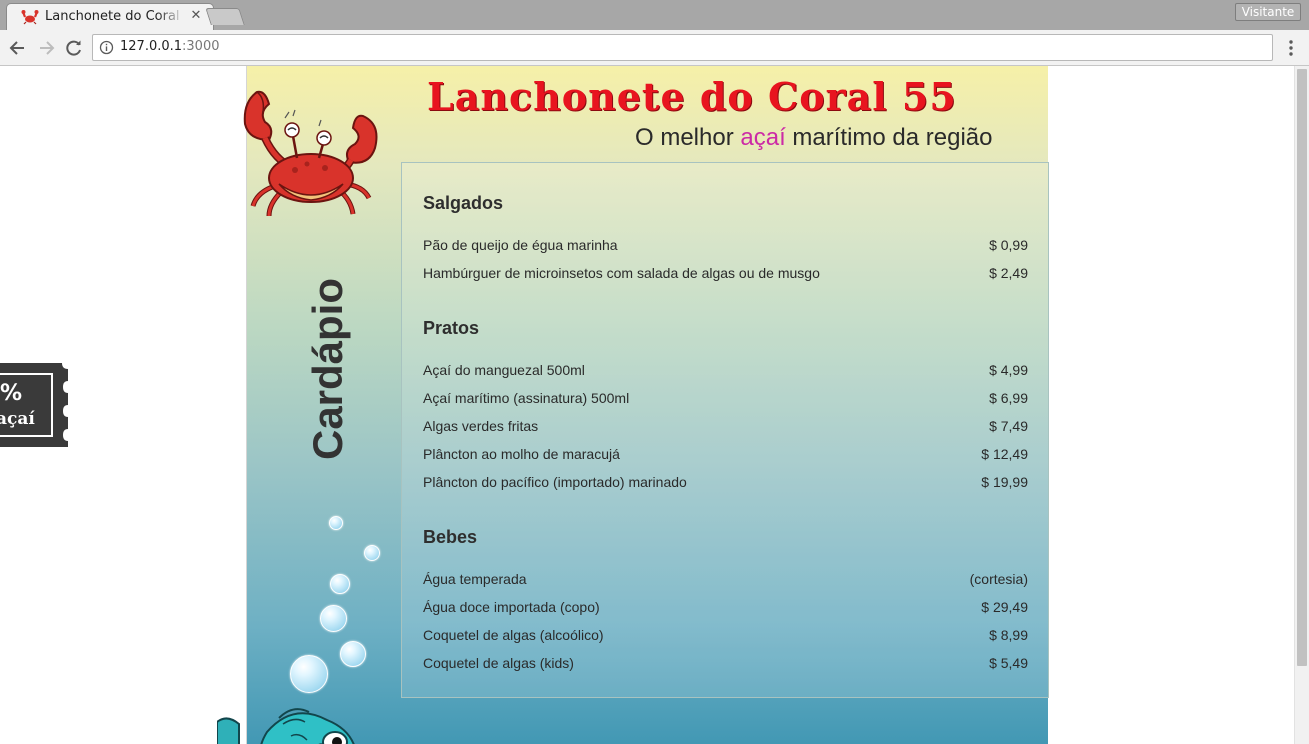 This screenshot has height=744, width=1309. I want to click on menu-item: Algas verdes fritas $ 7,49, so click(725, 428).